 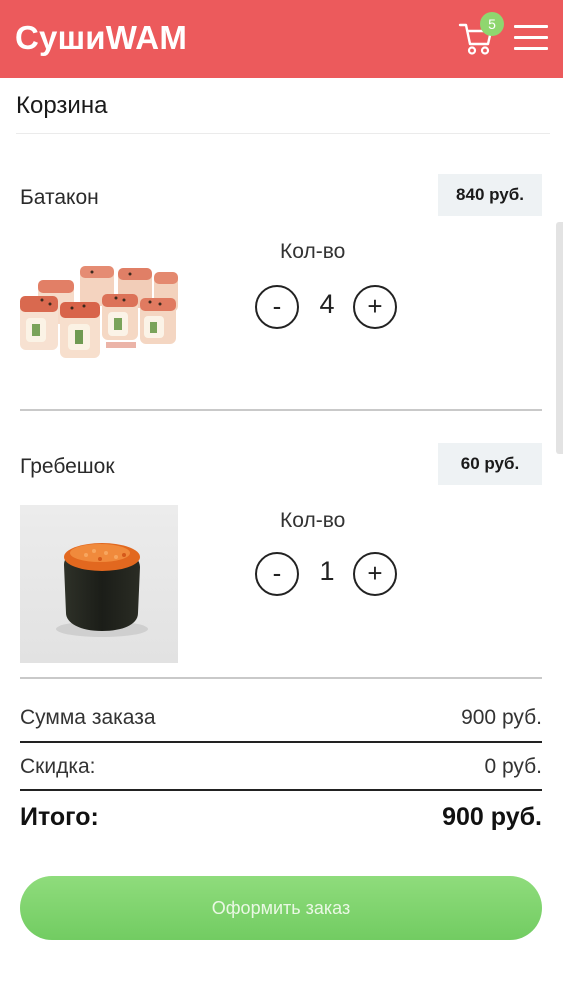 What do you see at coordinates (513, 766) in the screenshot?
I see `discount-value: 0 руб.` at bounding box center [513, 766].